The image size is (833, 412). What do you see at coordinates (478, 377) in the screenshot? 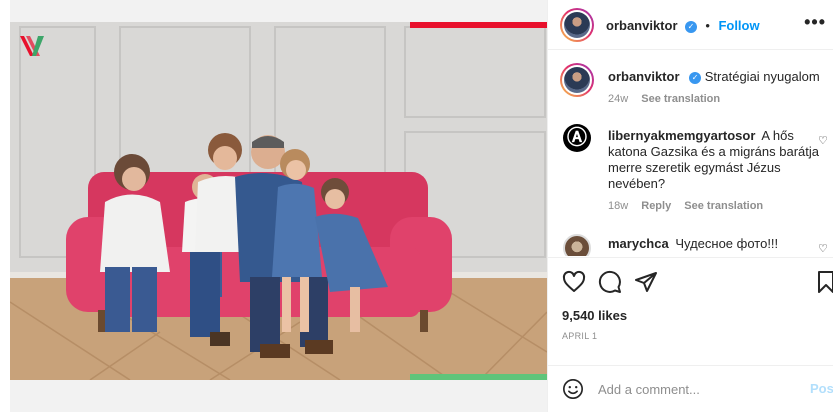
I see `brand-bar-green` at bounding box center [478, 377].